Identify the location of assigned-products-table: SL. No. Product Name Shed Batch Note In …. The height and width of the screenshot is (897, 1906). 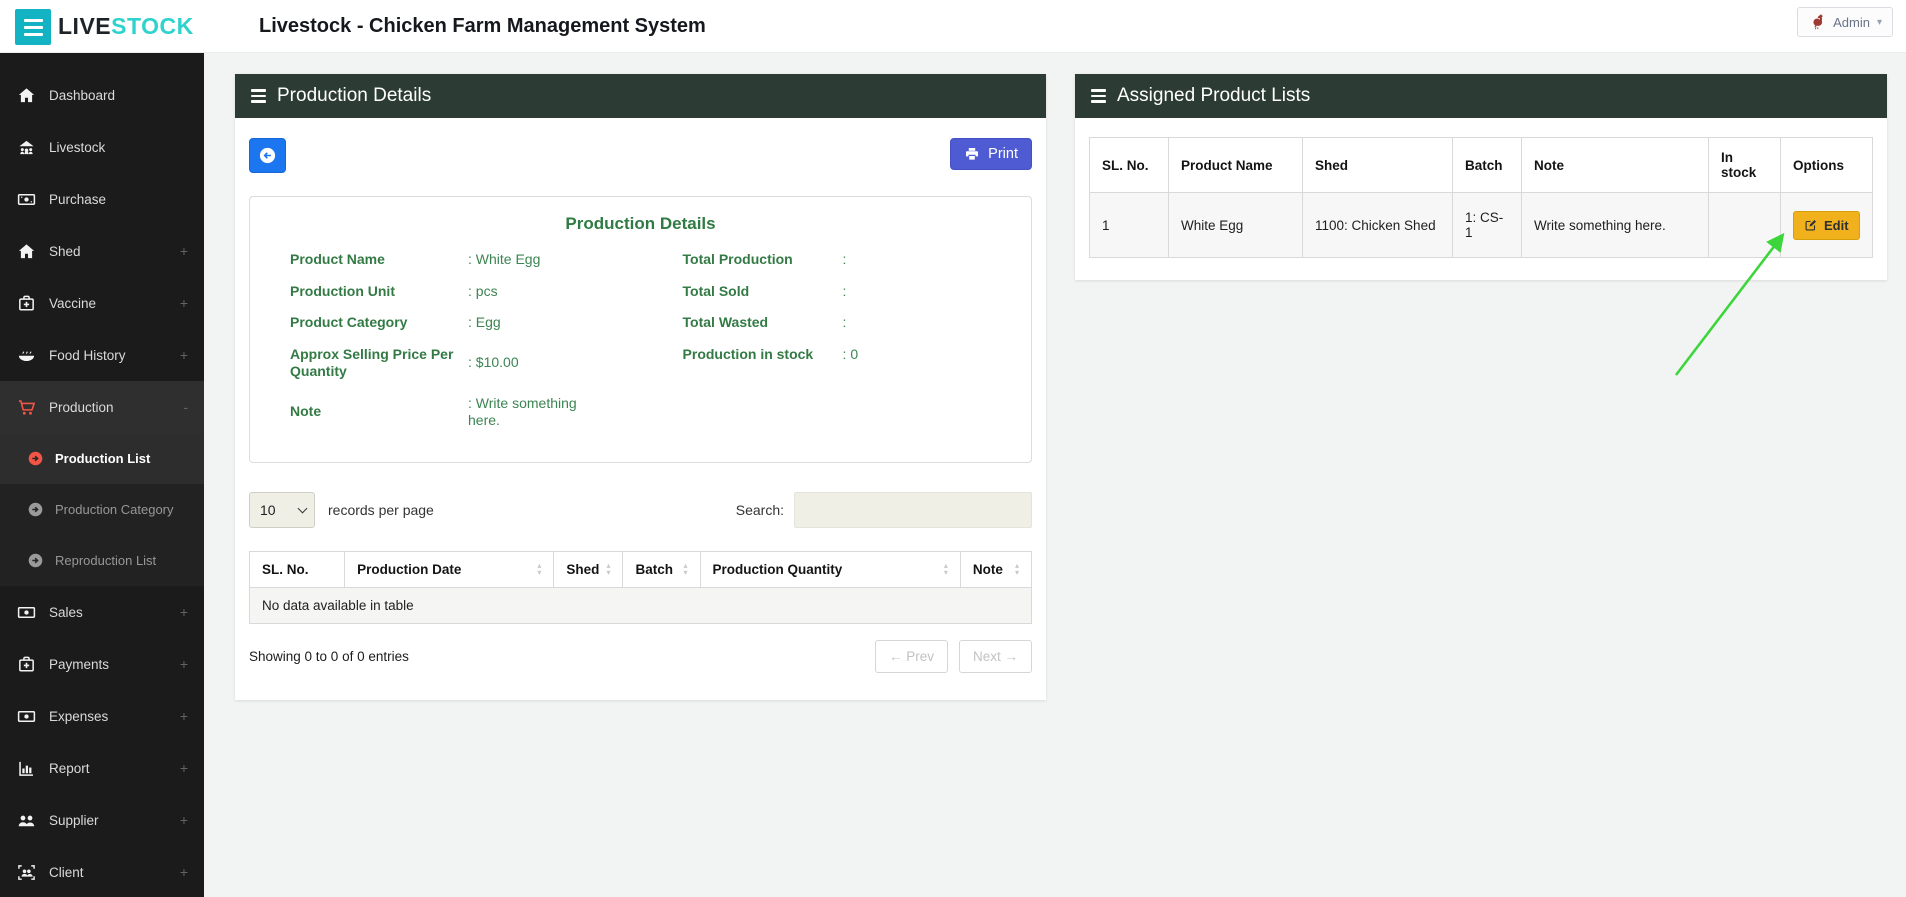
(1481, 197).